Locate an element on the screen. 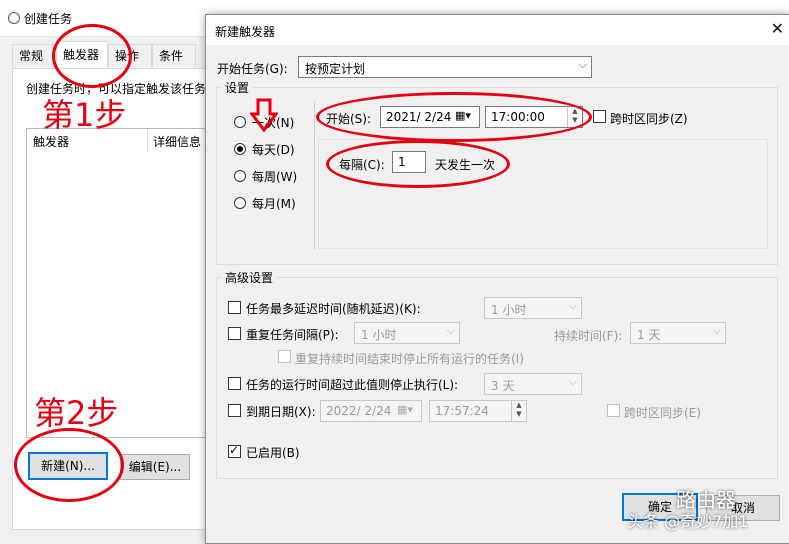  advanced-group-title: 高级设置 is located at coordinates (249, 277).